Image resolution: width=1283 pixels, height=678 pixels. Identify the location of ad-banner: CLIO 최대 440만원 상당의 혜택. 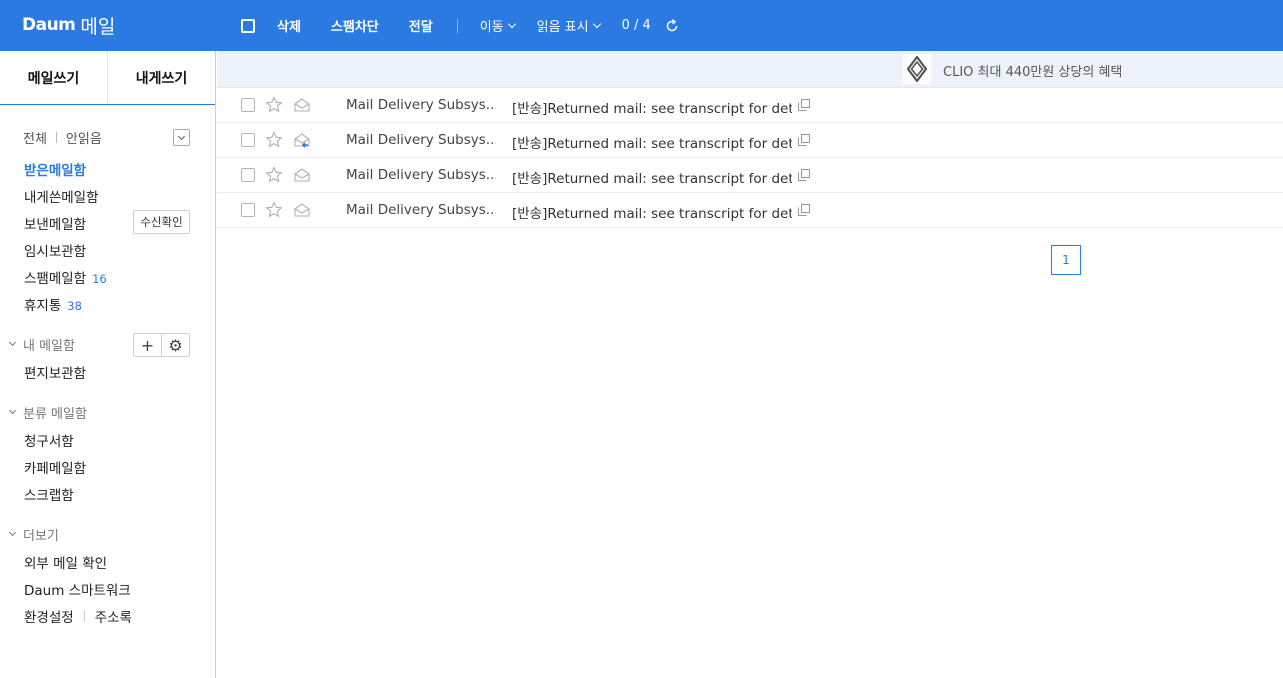
(750, 69).